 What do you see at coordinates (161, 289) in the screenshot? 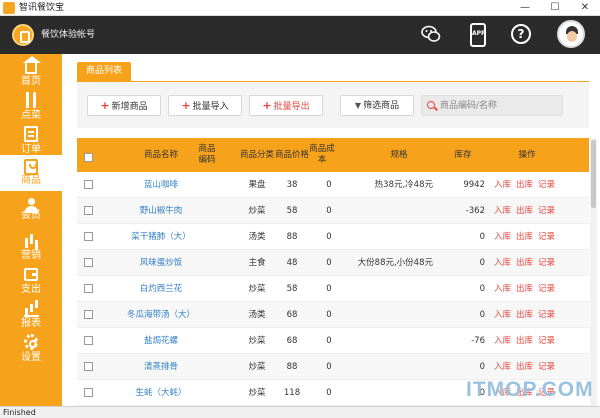
I see `goods-name-link: 白灼西兰花` at bounding box center [161, 289].